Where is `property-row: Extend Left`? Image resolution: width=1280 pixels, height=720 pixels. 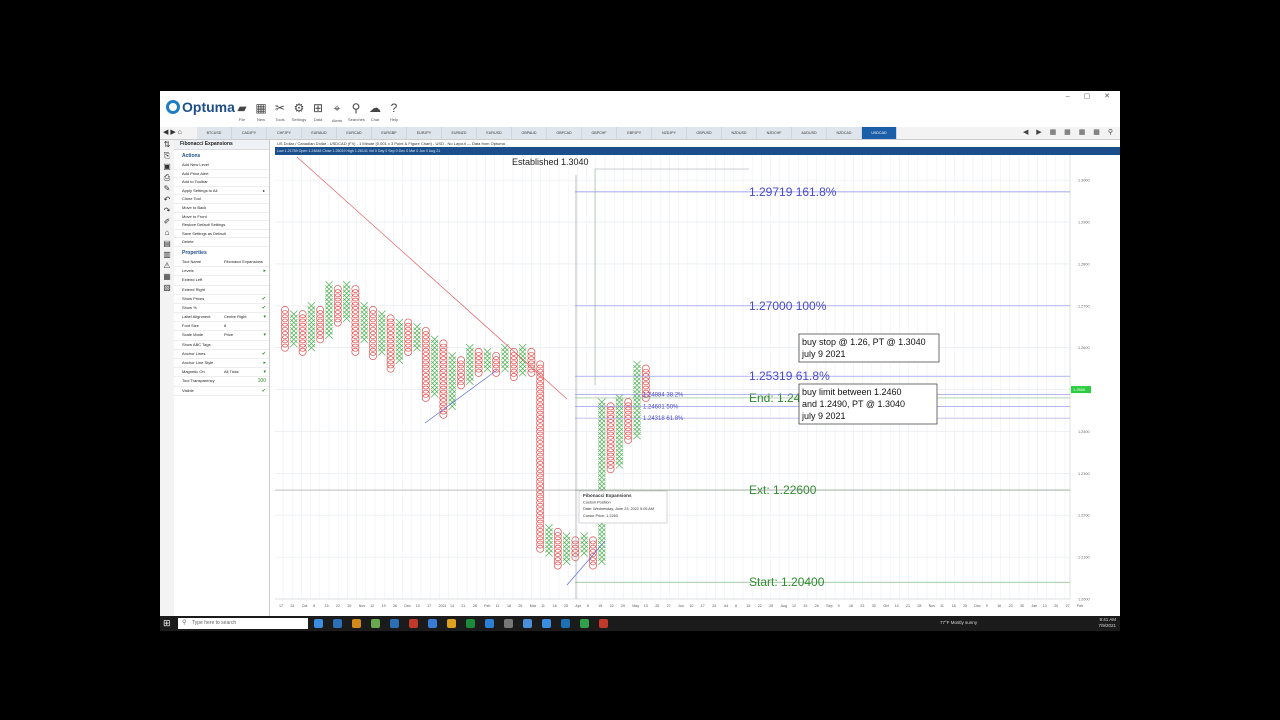 property-row: Extend Left is located at coordinates (221, 281).